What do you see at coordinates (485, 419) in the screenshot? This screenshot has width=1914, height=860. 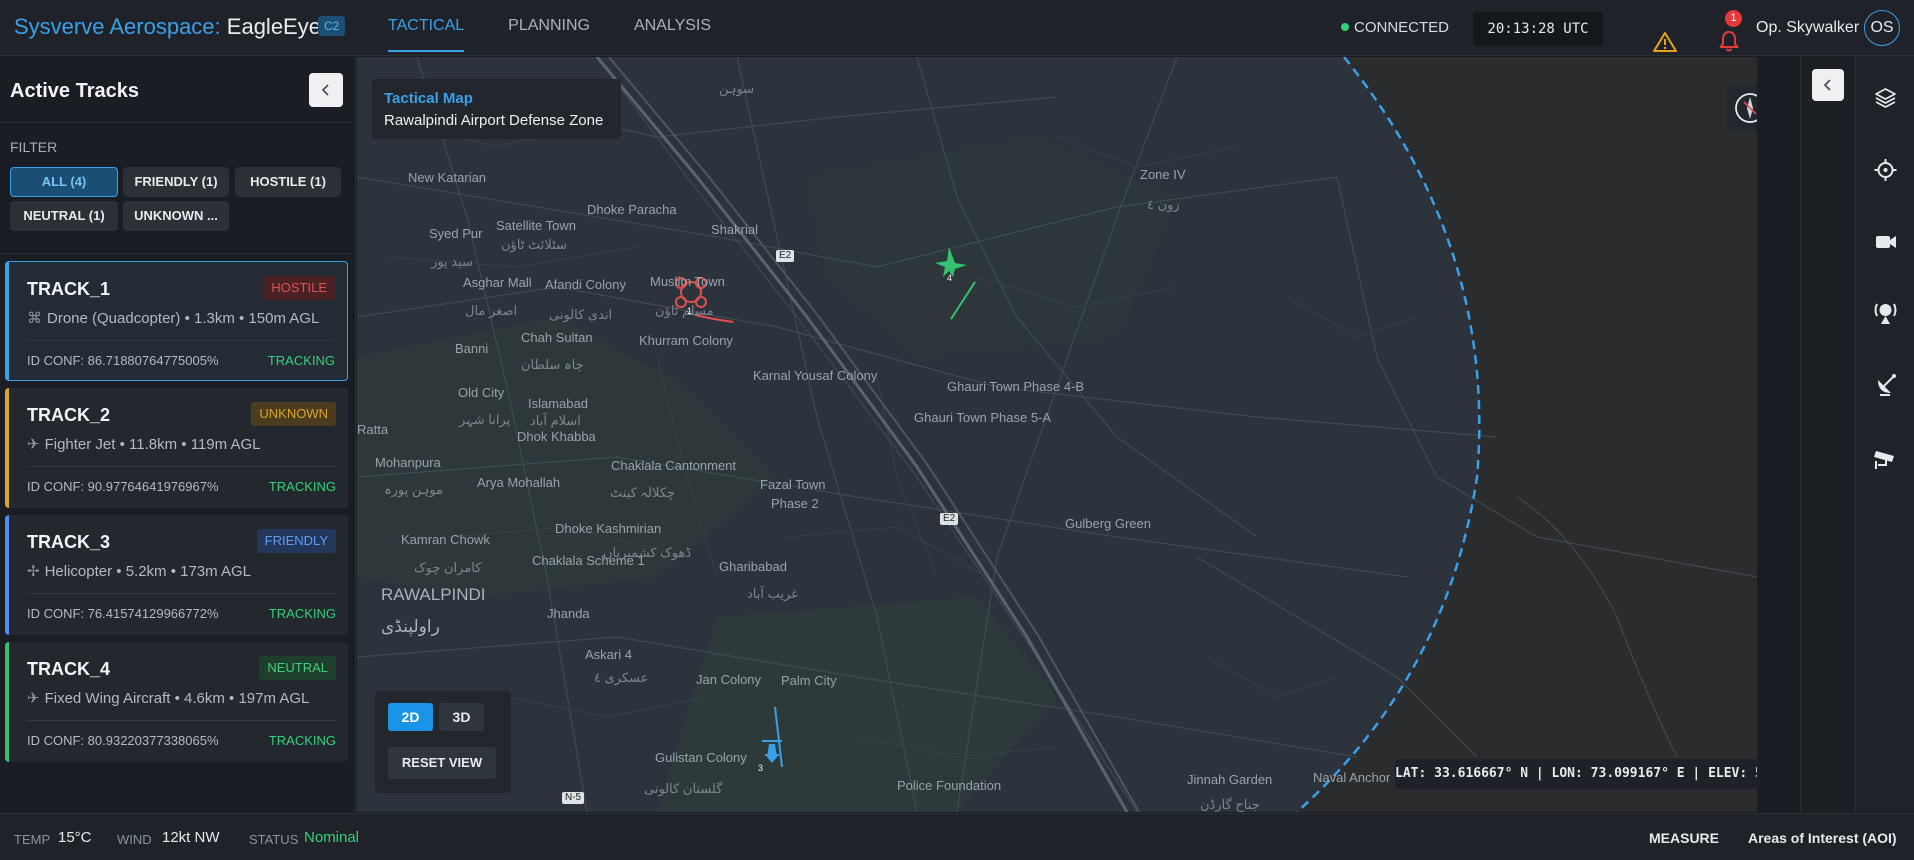 I see `map-label-local: پرانا شہر` at bounding box center [485, 419].